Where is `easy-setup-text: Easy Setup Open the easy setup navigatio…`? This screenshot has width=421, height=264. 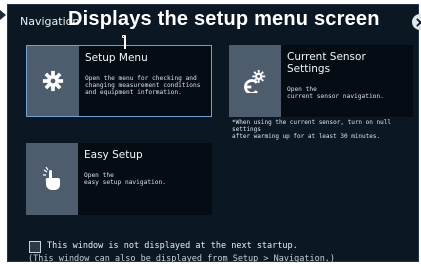 easy-setup-text: Easy Setup Open the easy setup navigatio… is located at coordinates (145, 179).